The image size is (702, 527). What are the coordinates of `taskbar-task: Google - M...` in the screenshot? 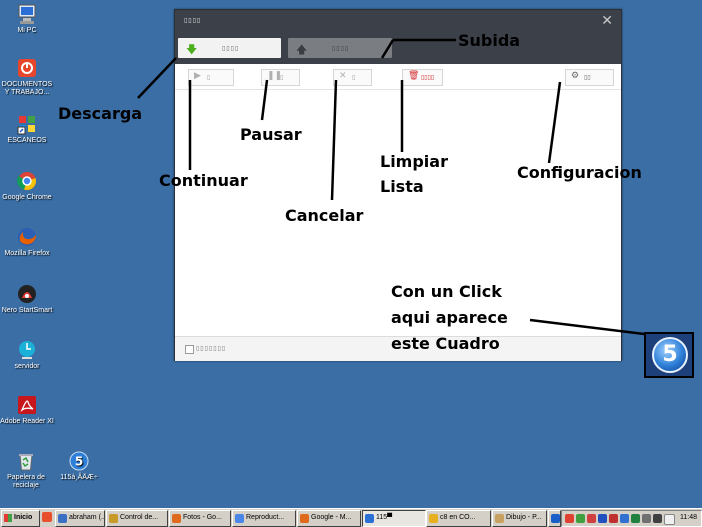 It's located at (329, 518).